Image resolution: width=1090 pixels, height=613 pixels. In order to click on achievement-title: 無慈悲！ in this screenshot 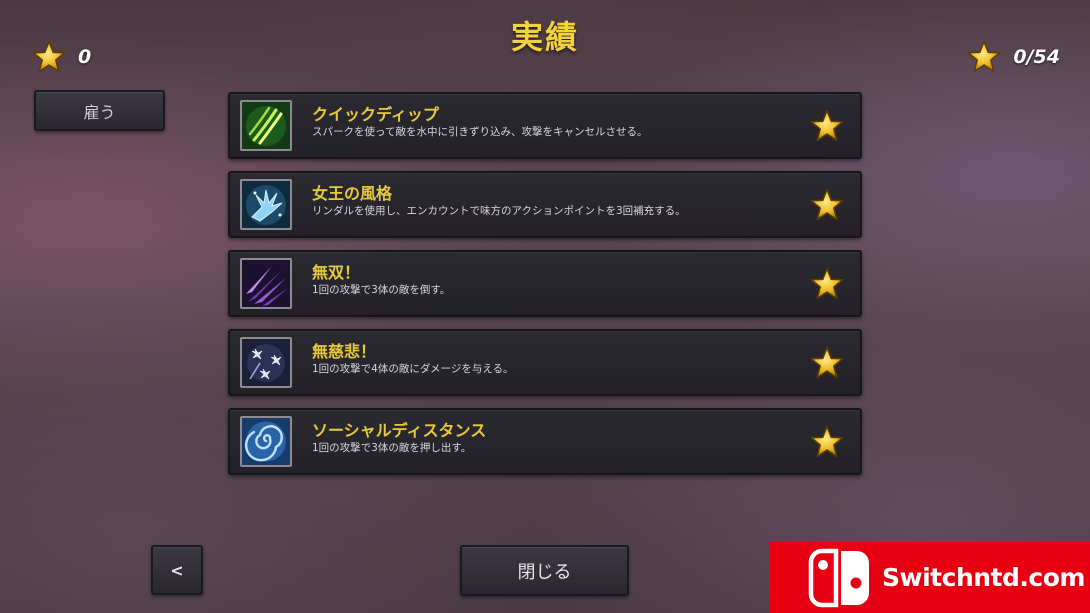, I will do `click(344, 351)`.